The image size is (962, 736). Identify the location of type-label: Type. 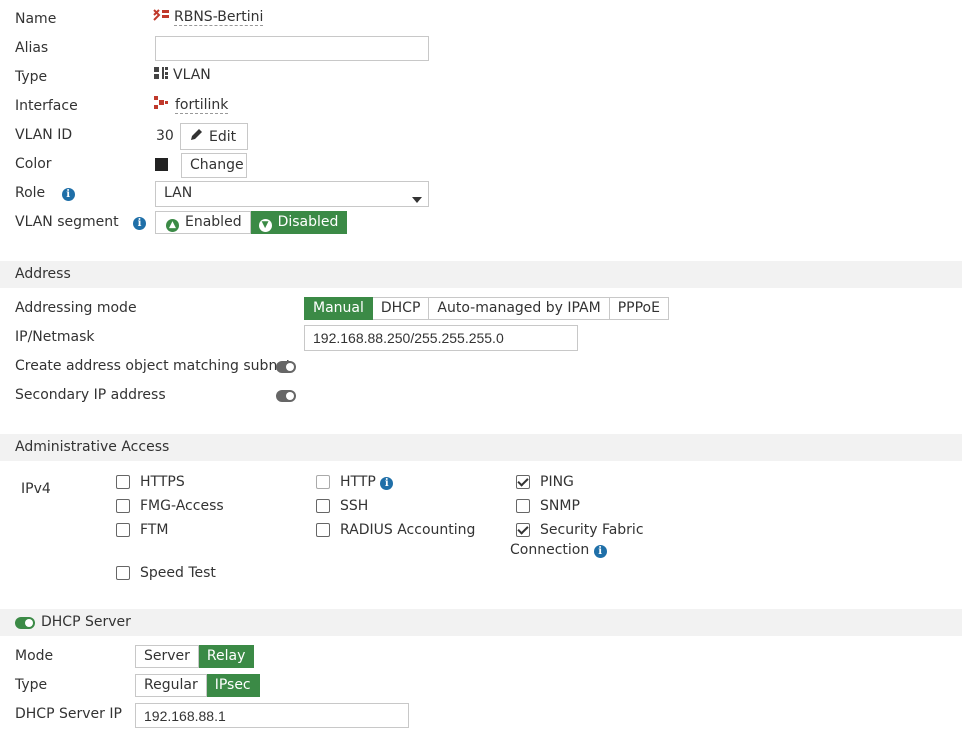
(31, 77).